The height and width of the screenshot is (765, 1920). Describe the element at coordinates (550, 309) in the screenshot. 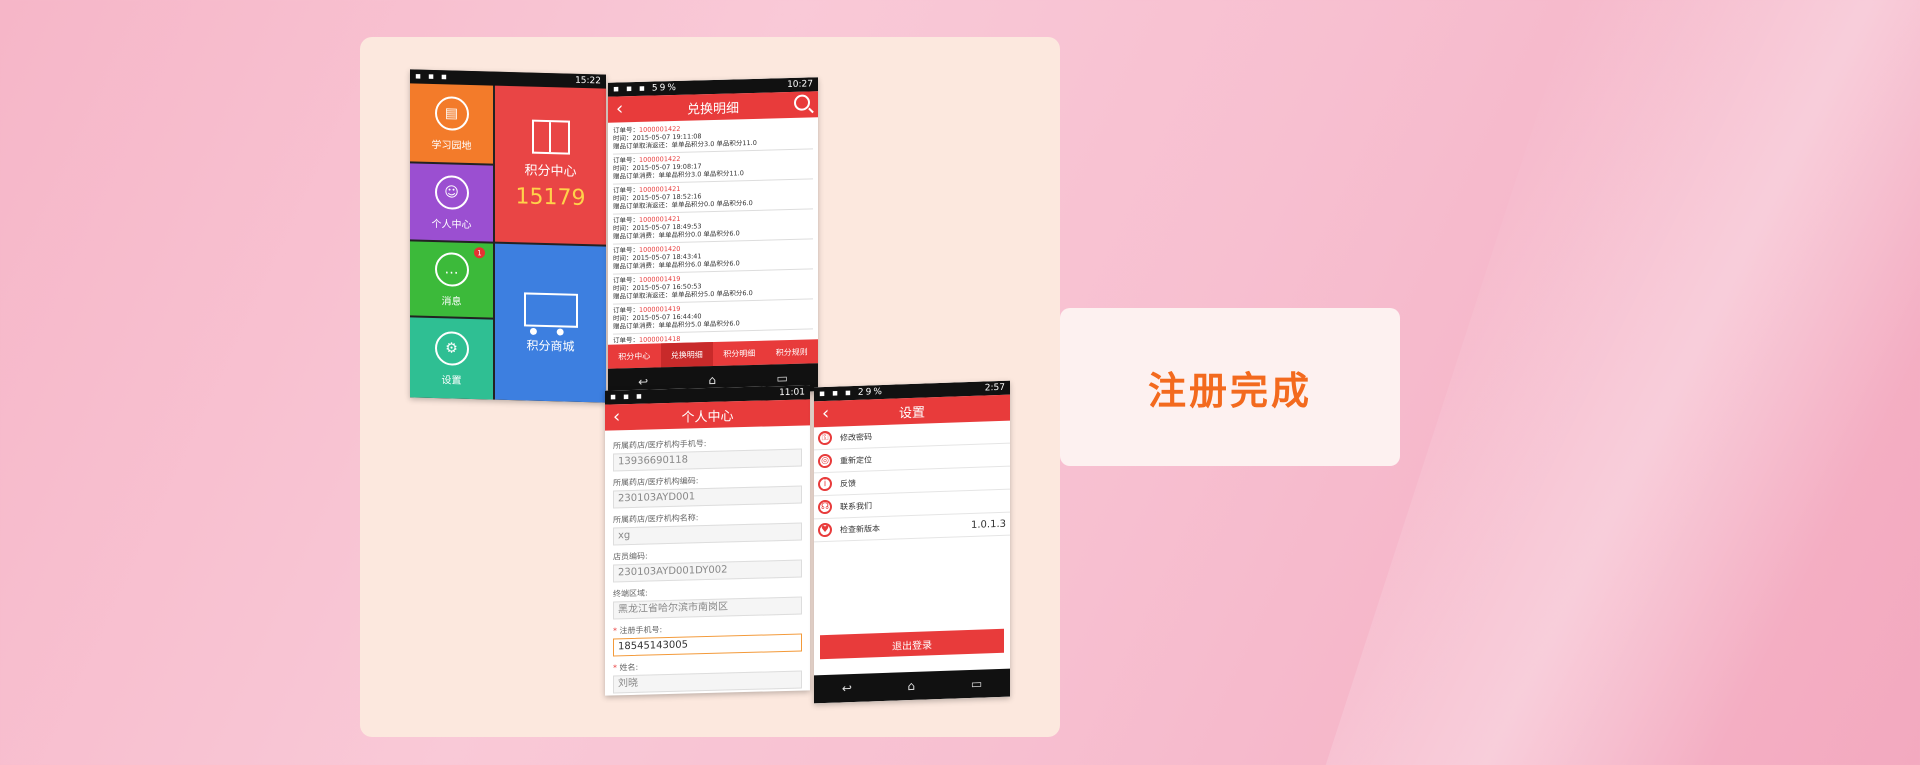

I see `truck-icon` at that location.